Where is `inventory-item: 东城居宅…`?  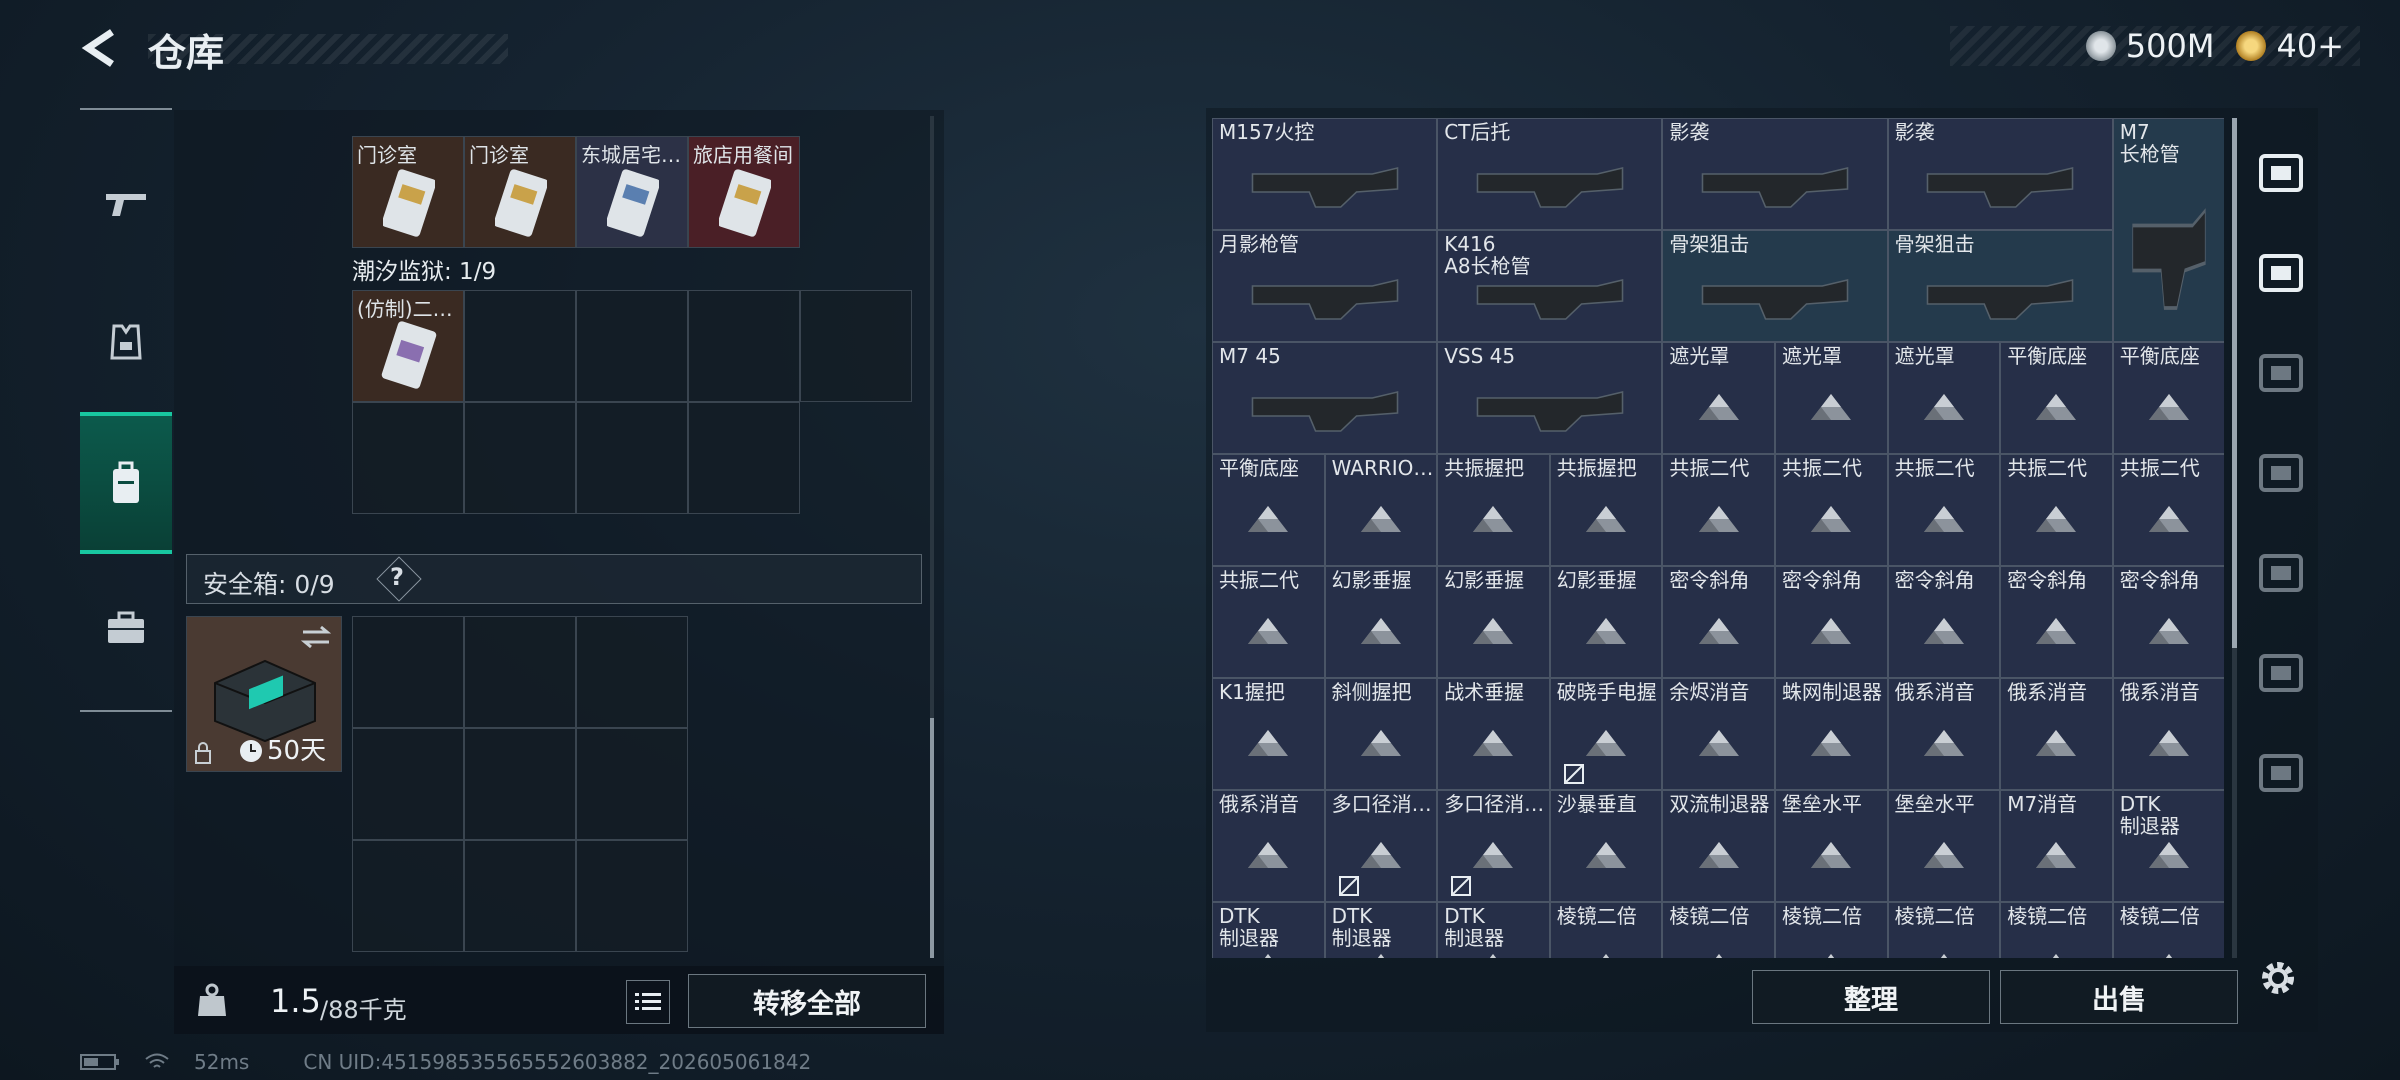 inventory-item: 东城居宅… is located at coordinates (632, 192).